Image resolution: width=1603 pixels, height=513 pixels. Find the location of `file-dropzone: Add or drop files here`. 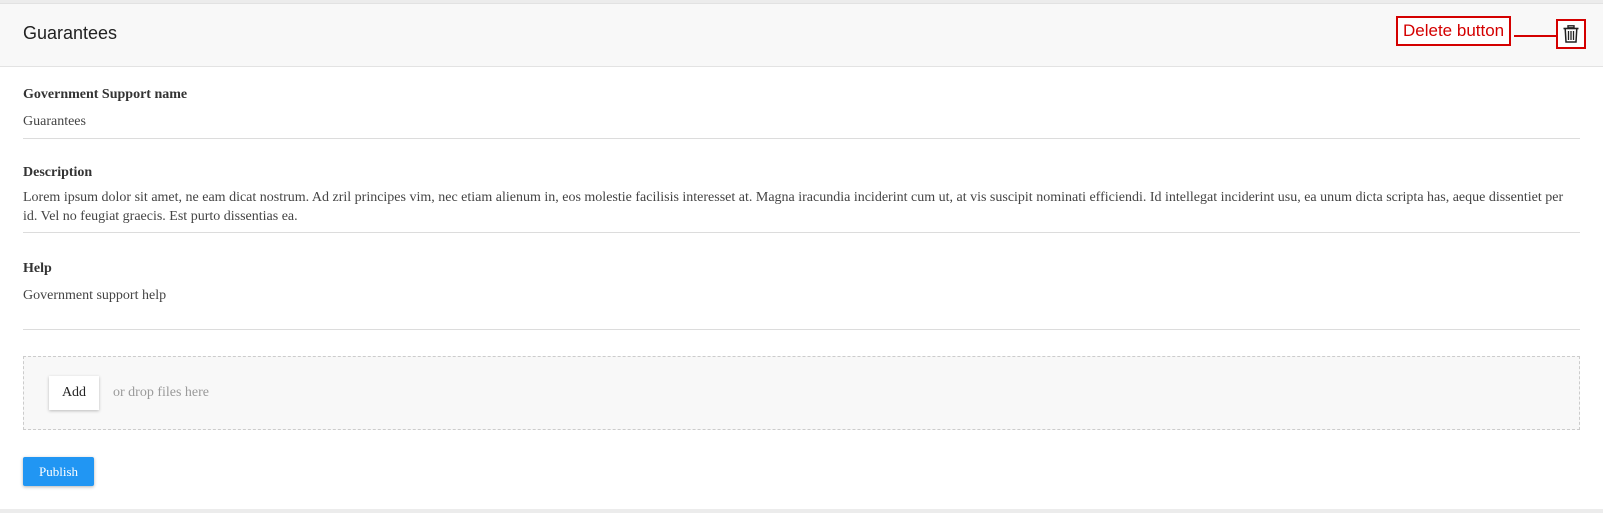

file-dropzone: Add or drop files here is located at coordinates (801, 393).